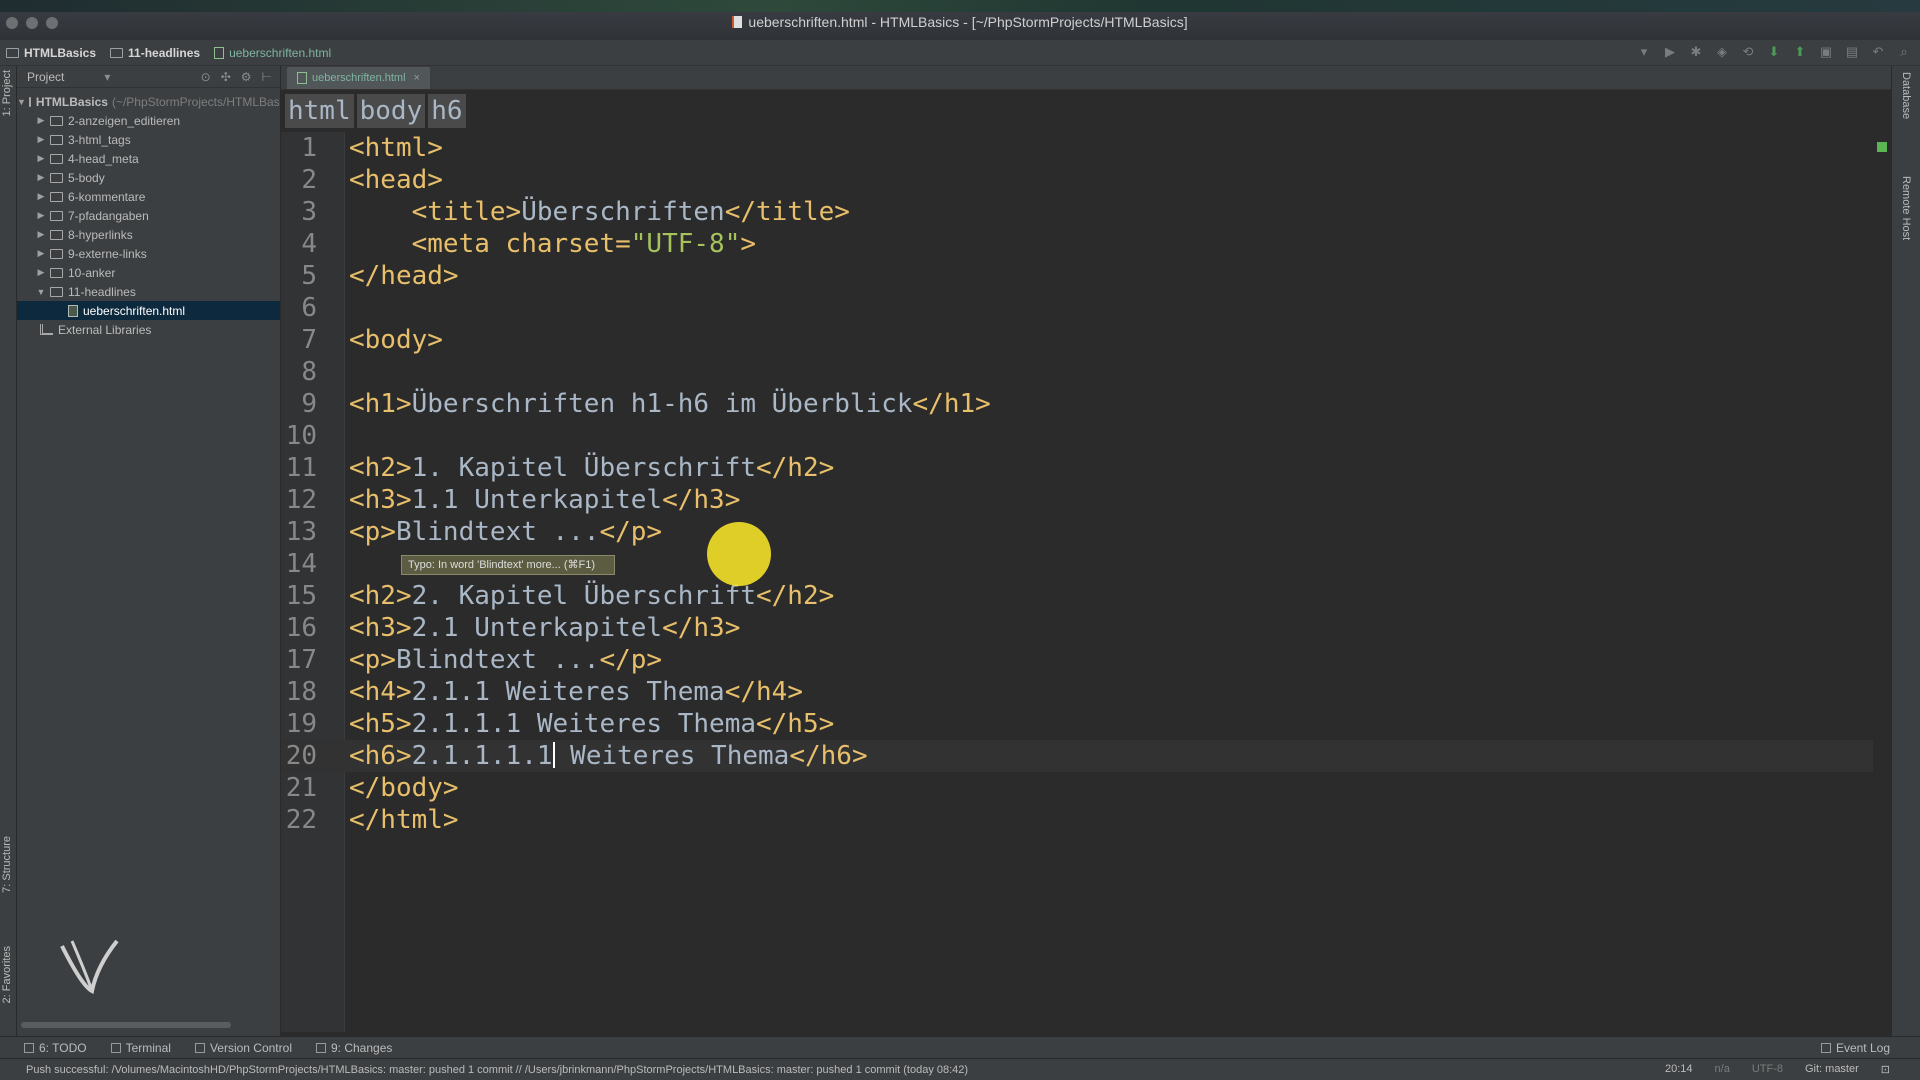 The height and width of the screenshot is (1080, 1920). What do you see at coordinates (1882, 582) in the screenshot?
I see `editor-vertical-scrollbar` at bounding box center [1882, 582].